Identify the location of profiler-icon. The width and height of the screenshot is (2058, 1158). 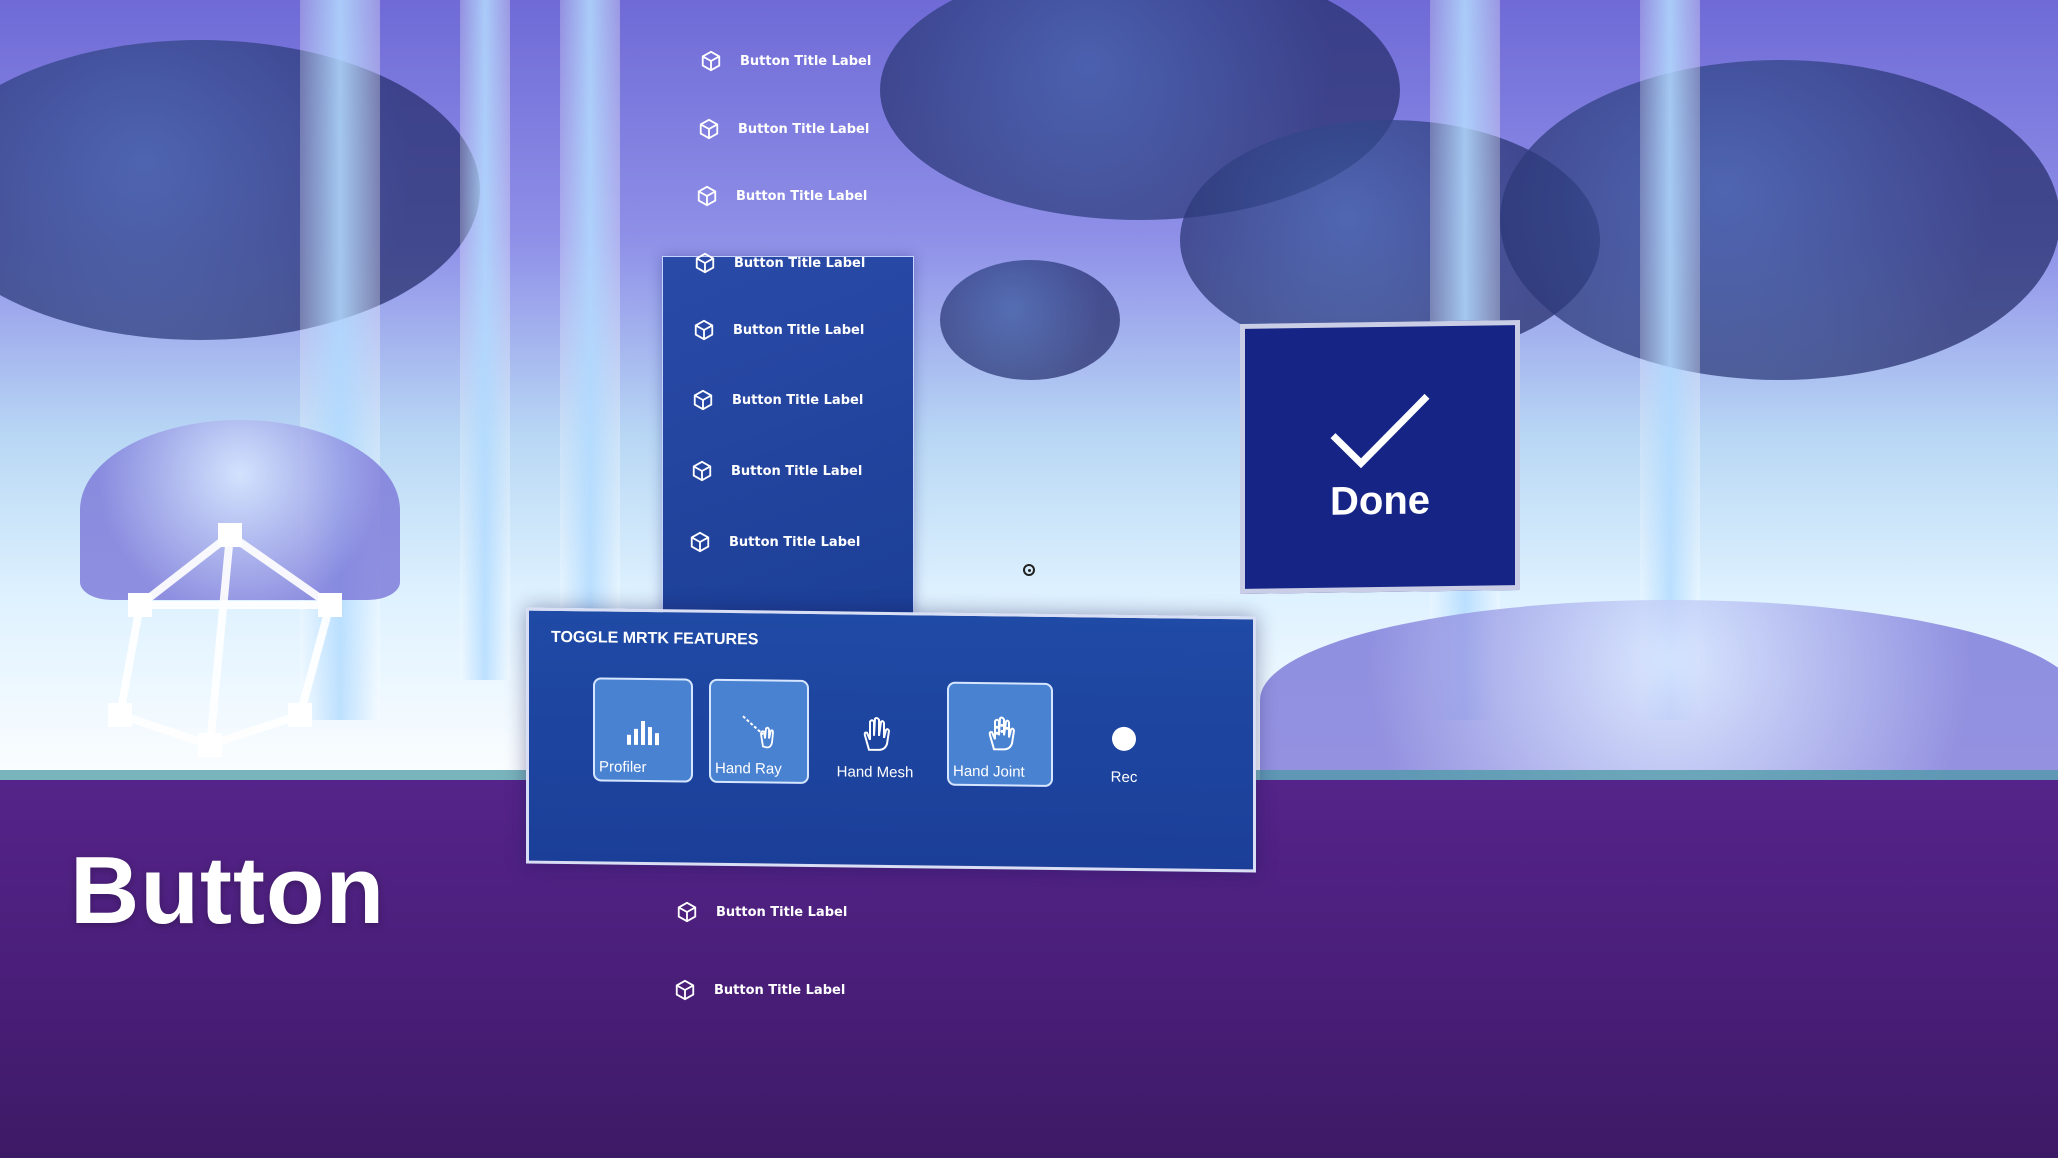
(643, 733).